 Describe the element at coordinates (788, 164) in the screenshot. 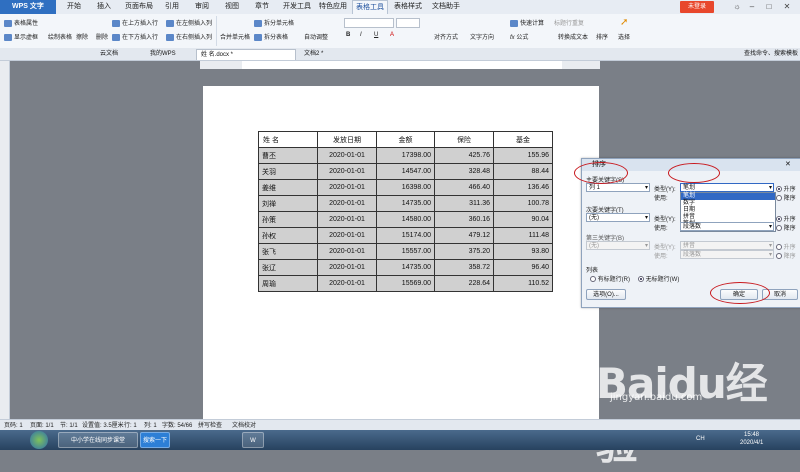

I see `dialog-close-icon: ✕` at that location.